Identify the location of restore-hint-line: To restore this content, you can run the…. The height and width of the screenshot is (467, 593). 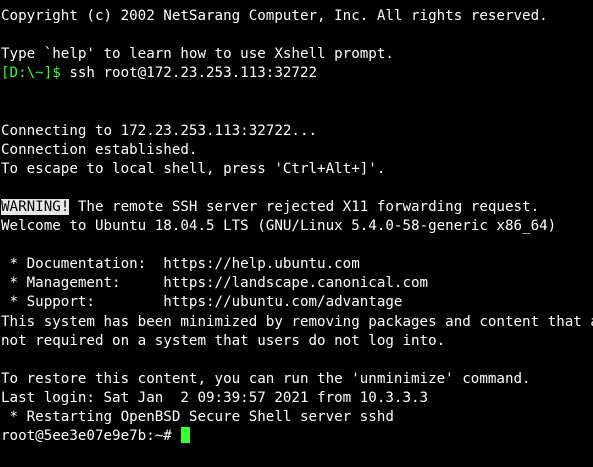
(266, 378).